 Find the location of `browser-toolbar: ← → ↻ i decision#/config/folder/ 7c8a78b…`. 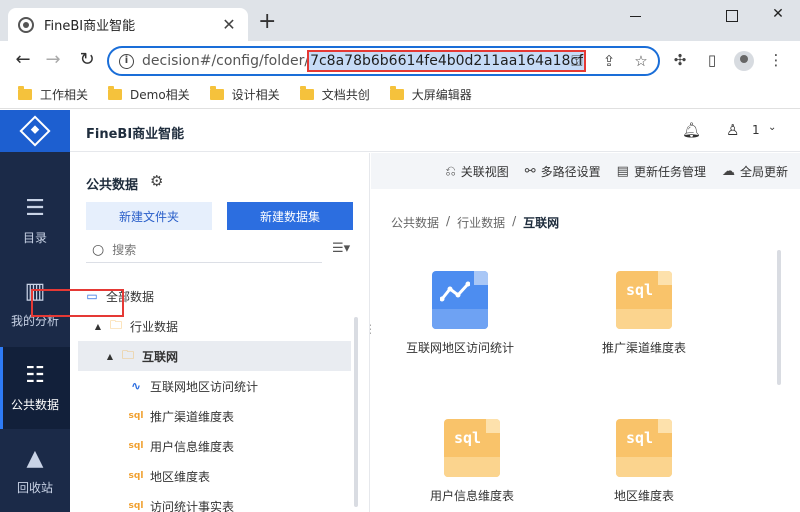

browser-toolbar: ← → ↻ i decision#/config/folder/ 7c8a78b… is located at coordinates (400, 60).